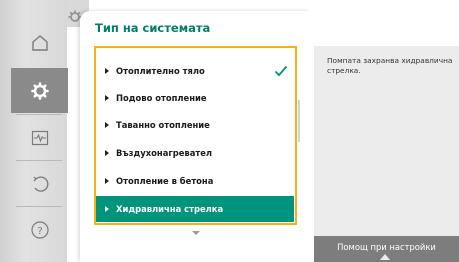 The height and width of the screenshot is (262, 459). I want to click on settings-icon, so click(39, 90).